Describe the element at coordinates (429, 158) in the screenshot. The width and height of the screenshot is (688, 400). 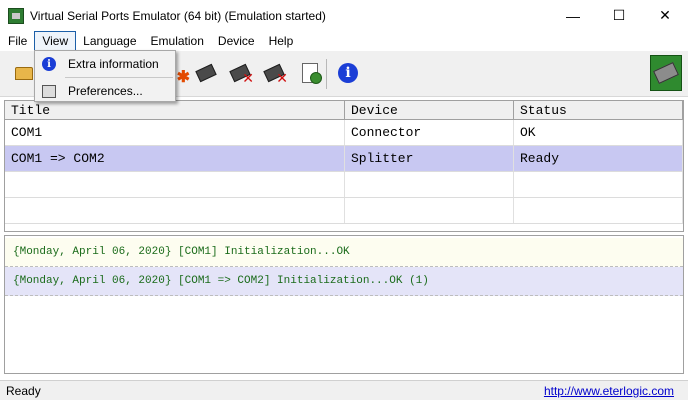
I see `cell-device: Splitter` at that location.